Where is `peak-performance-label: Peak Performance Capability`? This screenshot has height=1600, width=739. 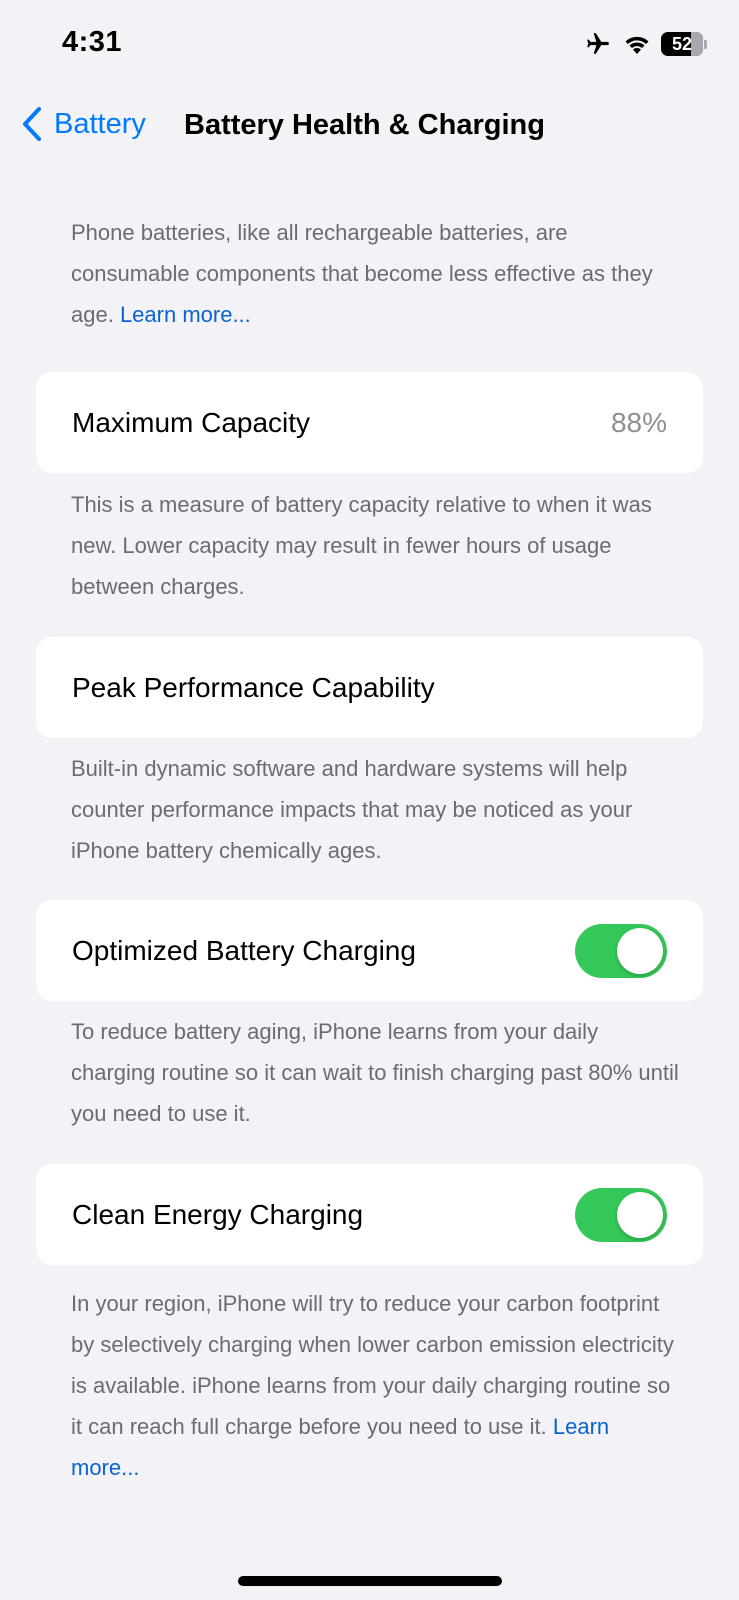
peak-performance-label: Peak Performance Capability is located at coordinates (253, 687).